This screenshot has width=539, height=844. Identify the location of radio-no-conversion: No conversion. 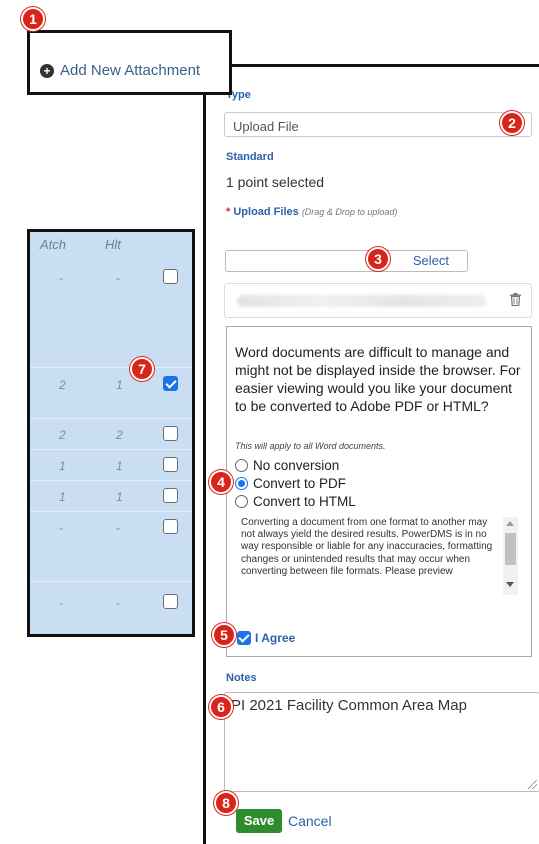
(287, 465).